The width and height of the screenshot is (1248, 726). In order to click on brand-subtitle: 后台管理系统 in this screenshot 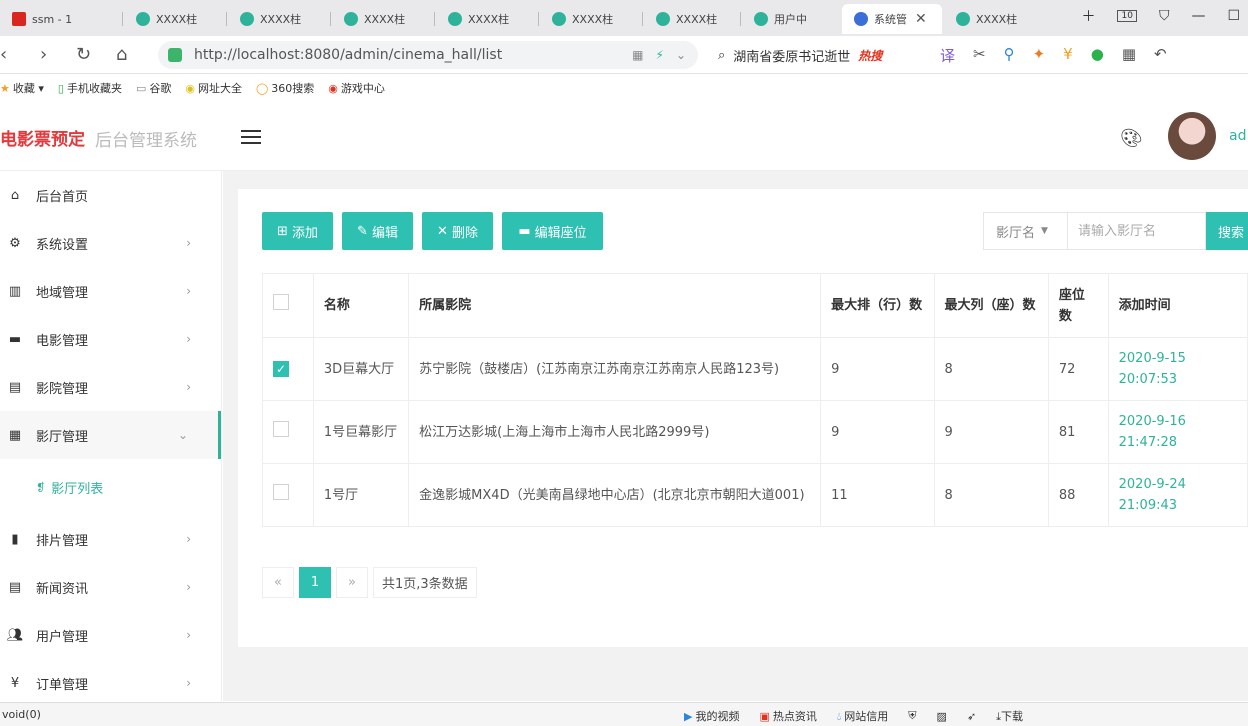, I will do `click(146, 141)`.